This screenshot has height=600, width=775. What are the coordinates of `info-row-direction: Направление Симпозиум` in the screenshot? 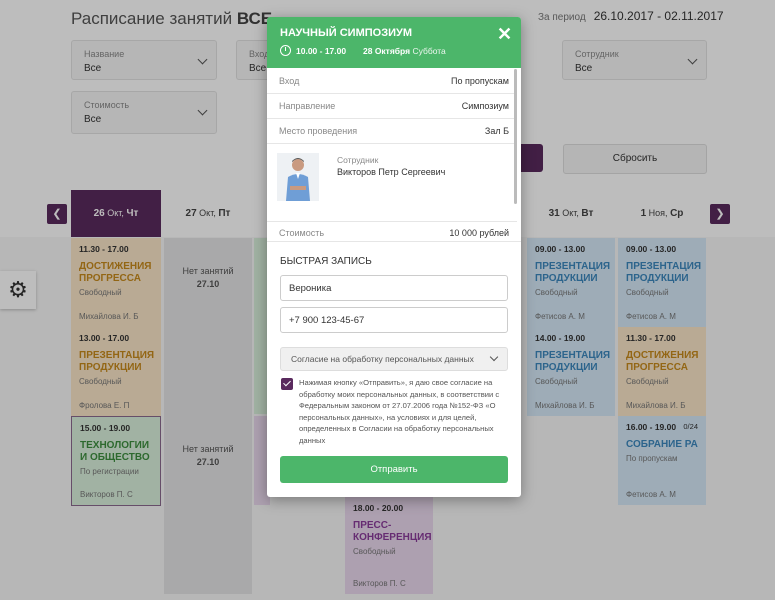 It's located at (392, 106).